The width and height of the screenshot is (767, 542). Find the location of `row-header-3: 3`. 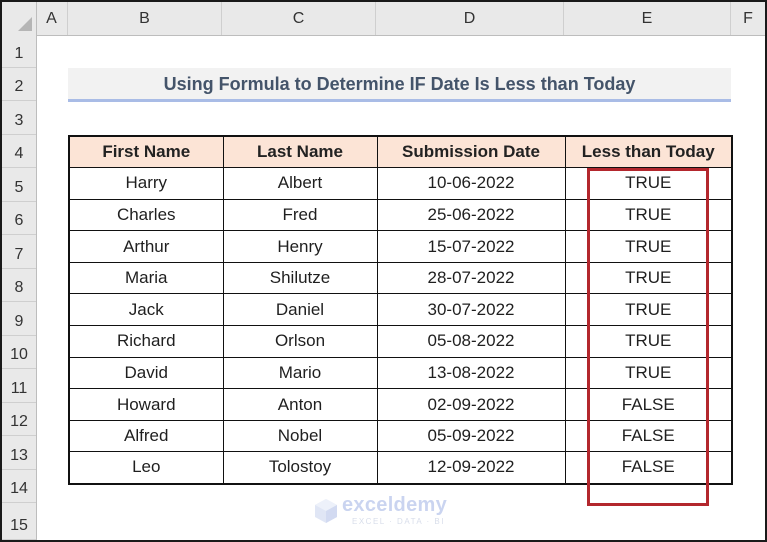

row-header-3: 3 is located at coordinates (19, 118).